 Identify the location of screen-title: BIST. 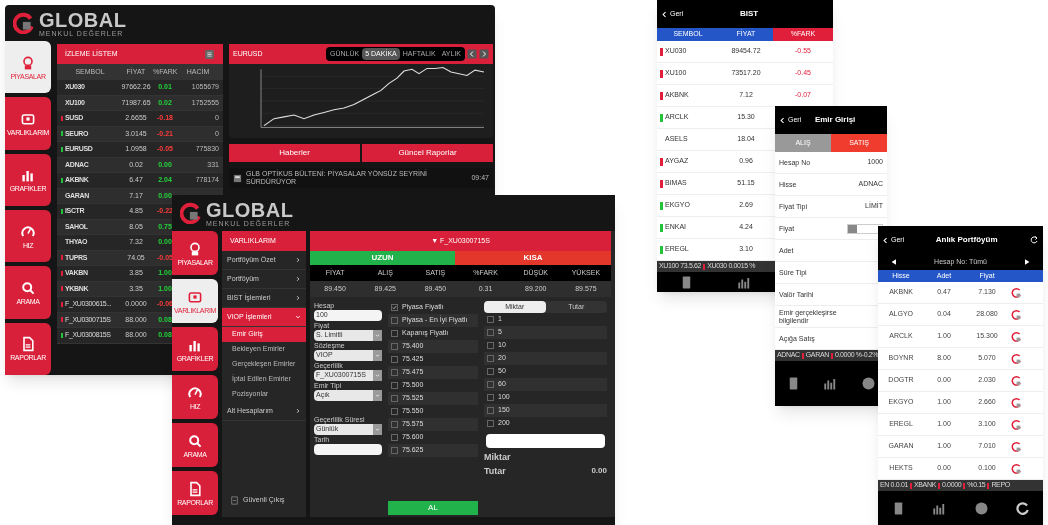
(749, 14).